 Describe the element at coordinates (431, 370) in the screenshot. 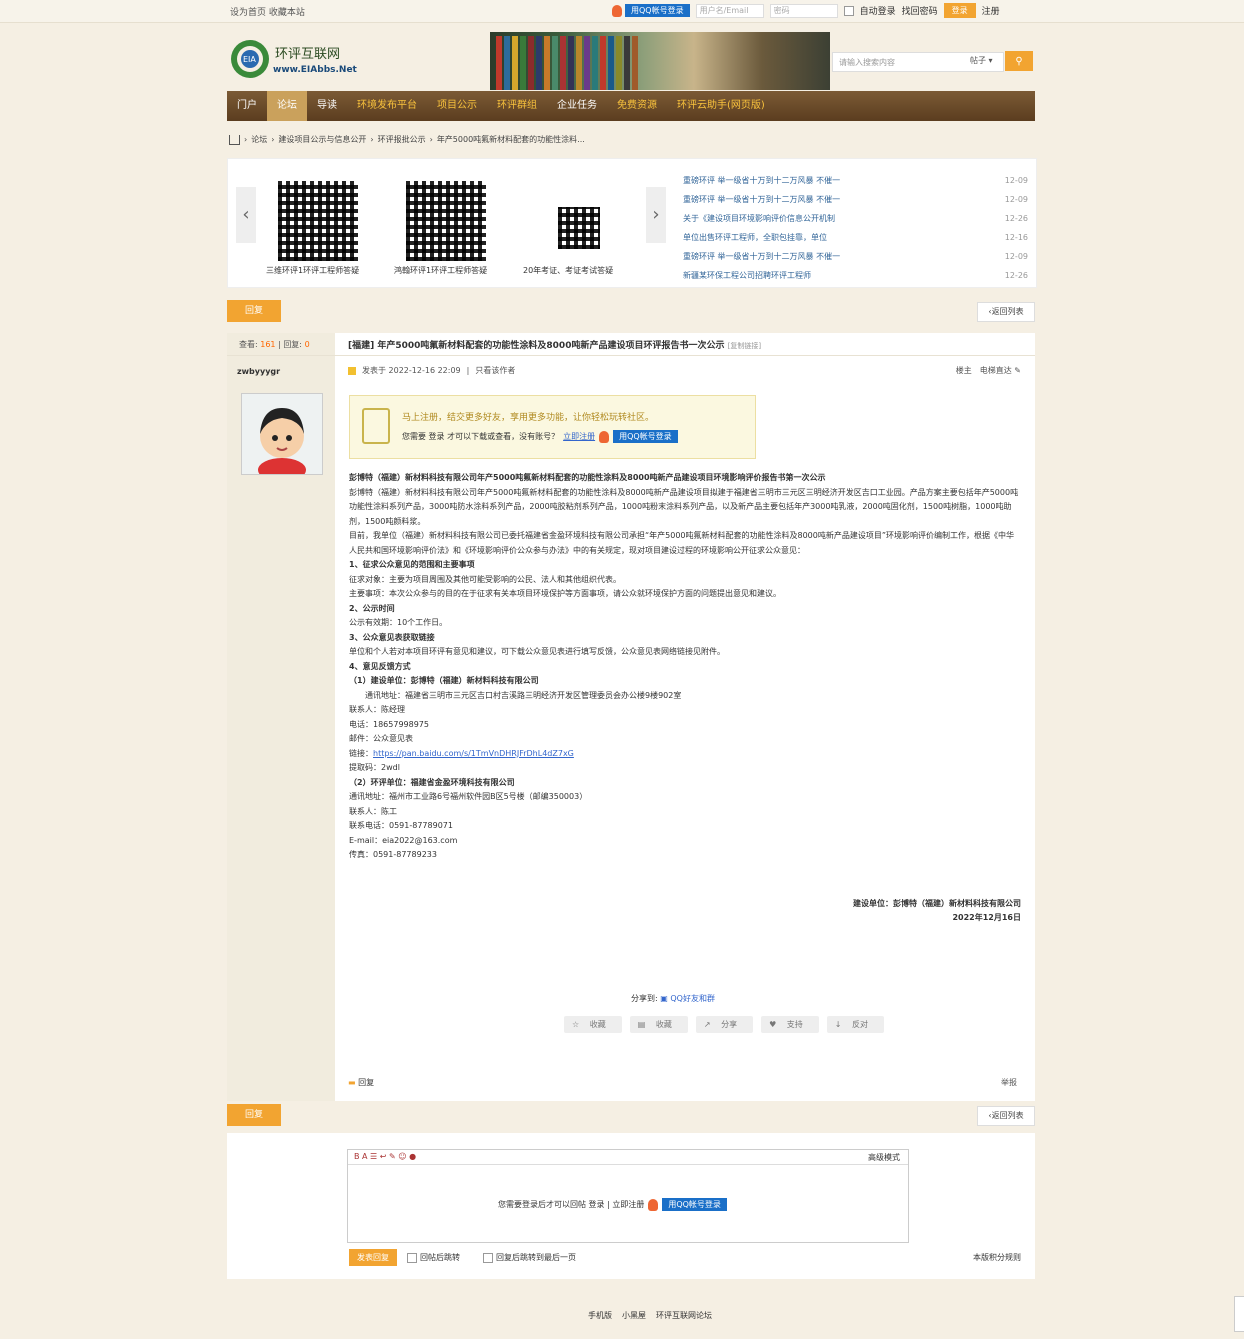

I see `post-meta: 发表于 2022-12-16 22:09 | 只看该作者` at that location.